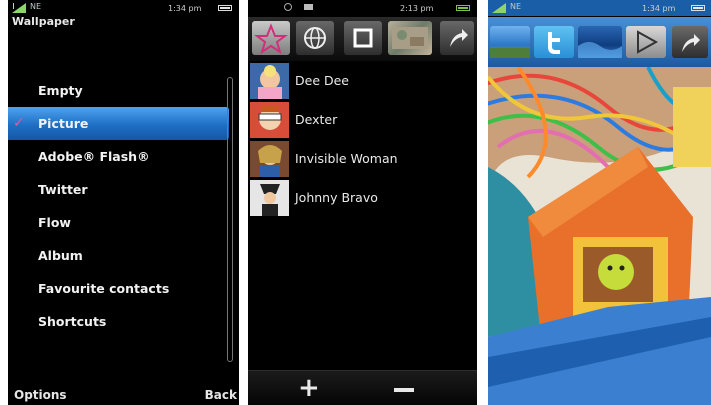  I want to click on add-contact-button: +, so click(309, 388).